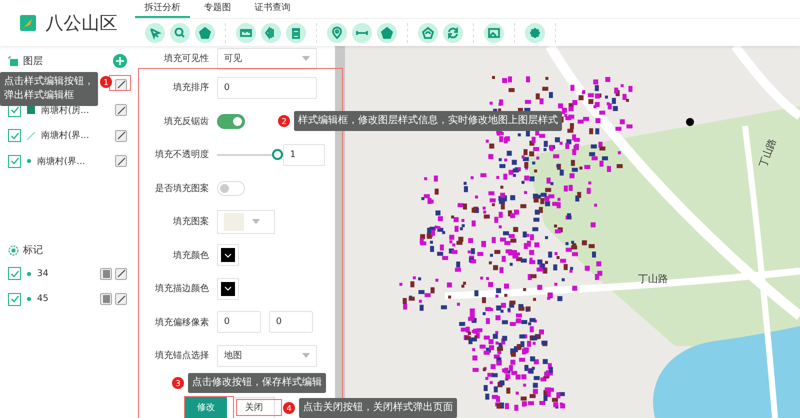  I want to click on point-layer-icon, so click(29, 161).